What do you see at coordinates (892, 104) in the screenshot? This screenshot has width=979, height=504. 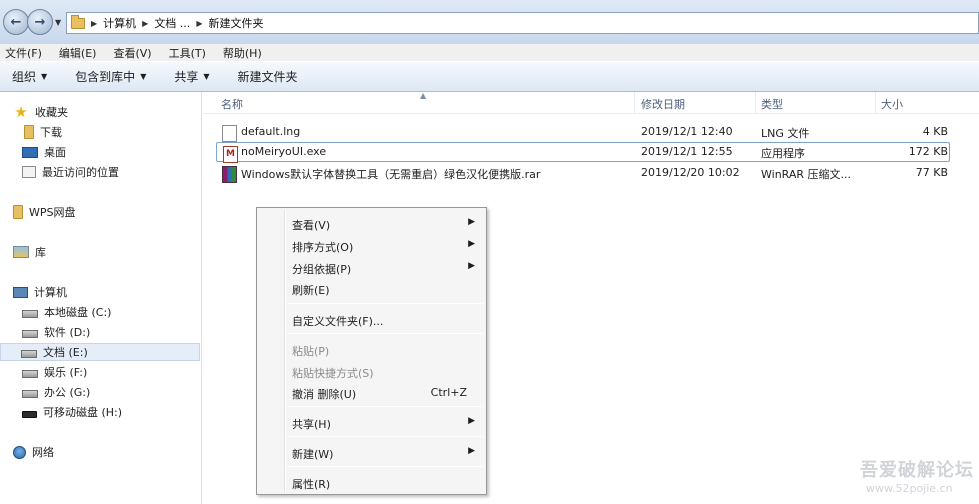 I see `column-header-size: 大小` at bounding box center [892, 104].